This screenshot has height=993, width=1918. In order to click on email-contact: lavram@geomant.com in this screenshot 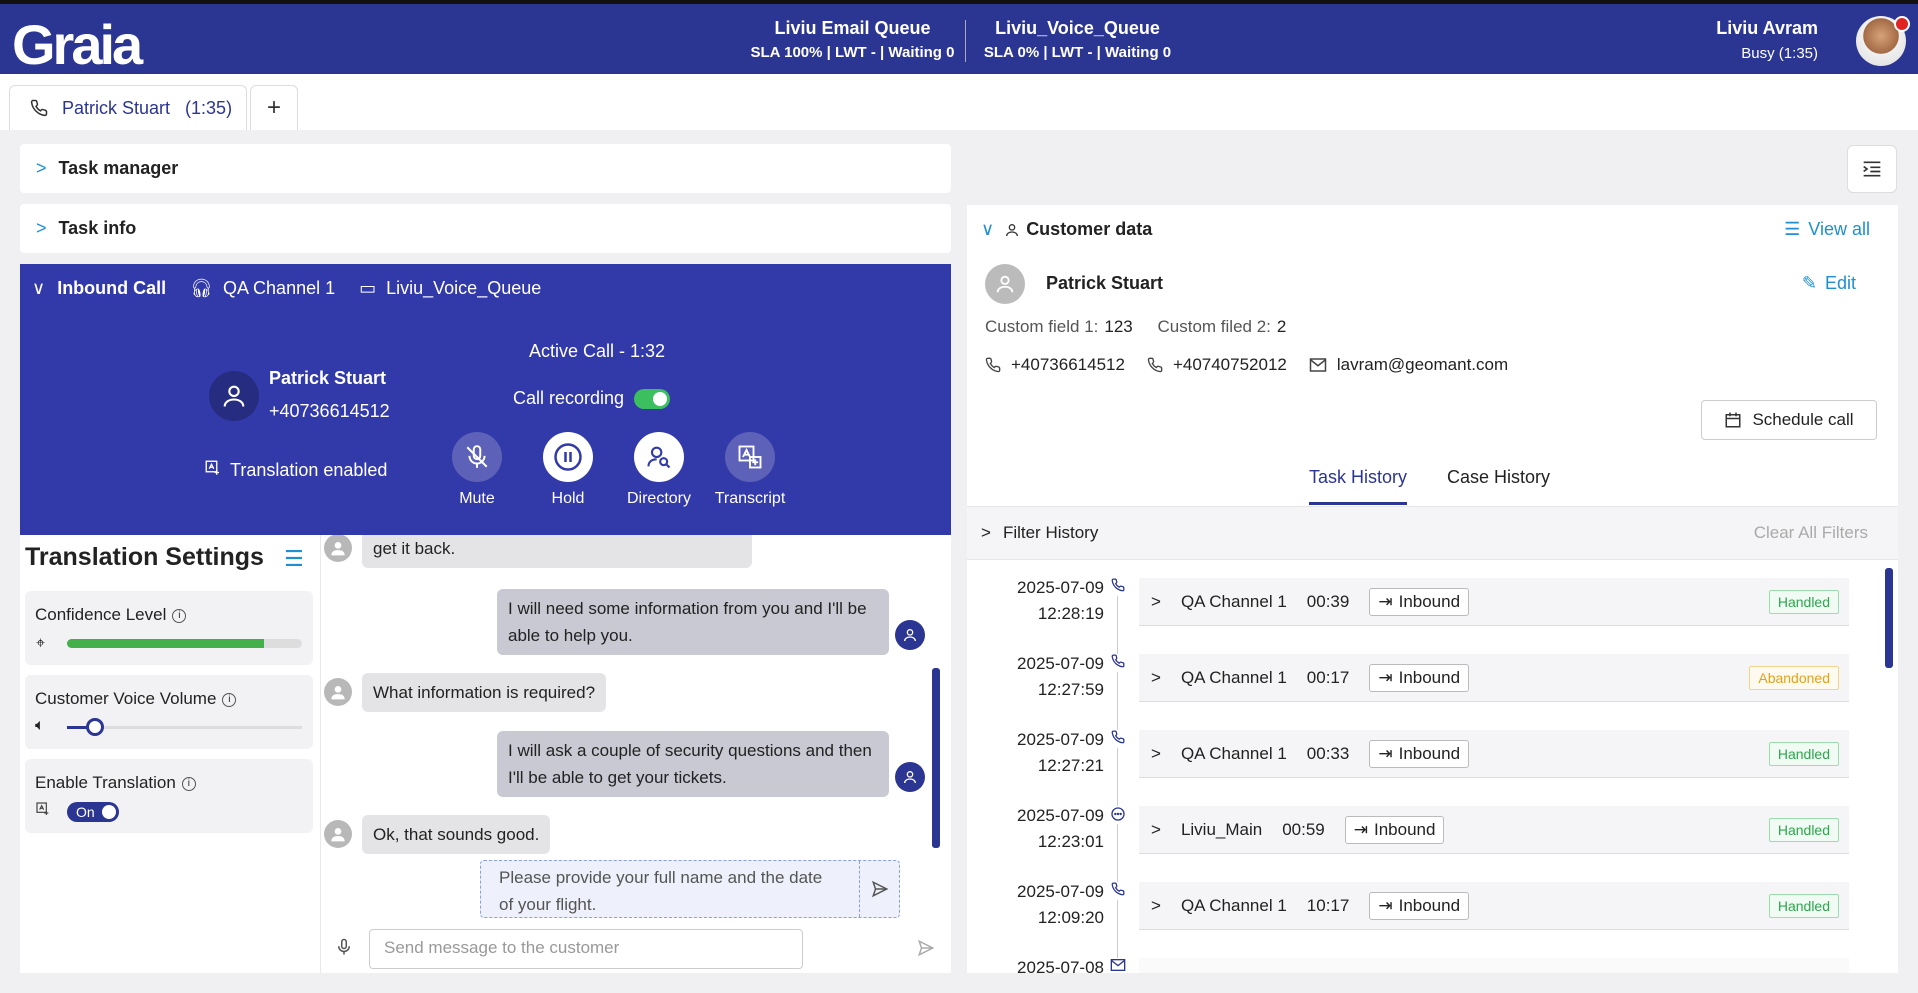, I will do `click(1408, 365)`.